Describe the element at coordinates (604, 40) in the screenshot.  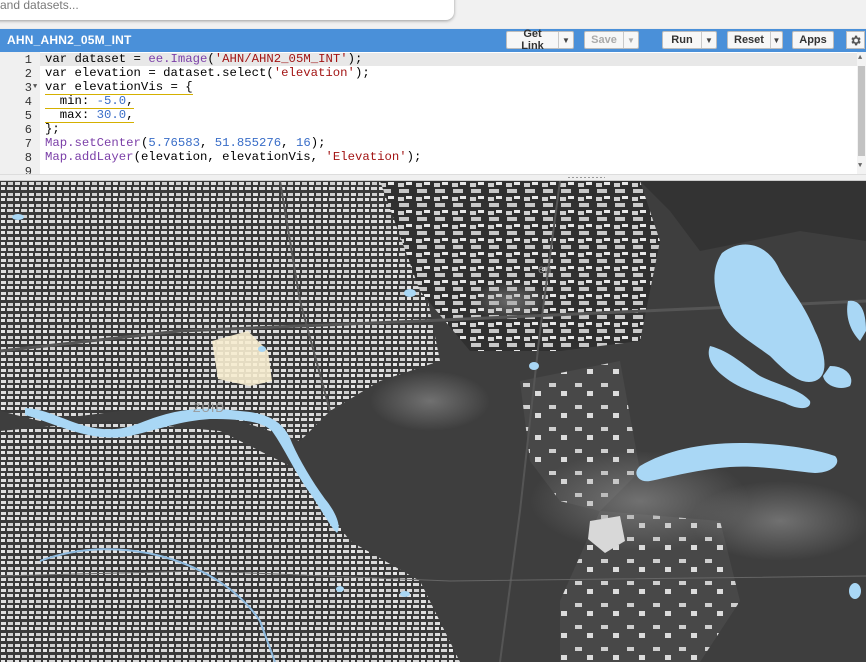
I see `save-label: Save` at that location.